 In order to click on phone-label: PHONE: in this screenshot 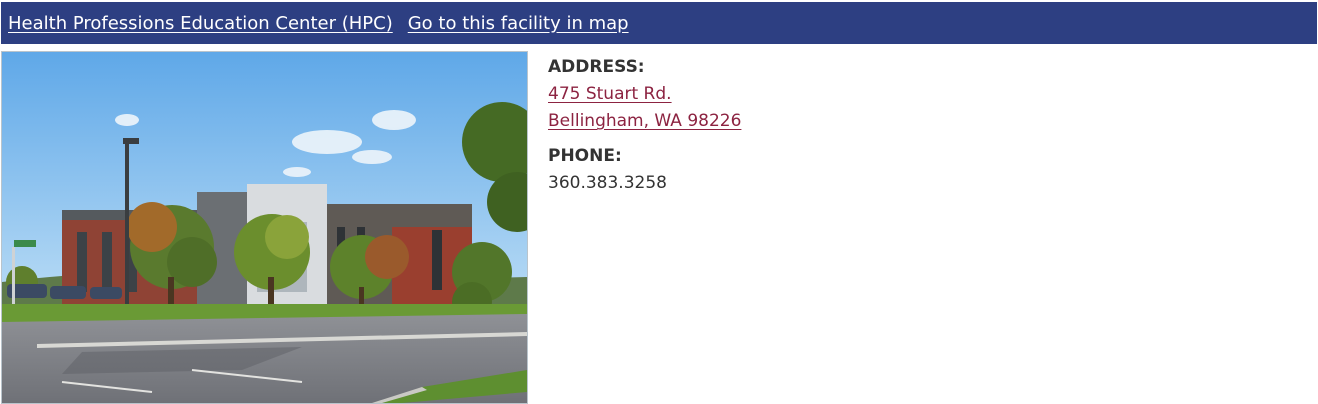, I will do `click(585, 156)`.